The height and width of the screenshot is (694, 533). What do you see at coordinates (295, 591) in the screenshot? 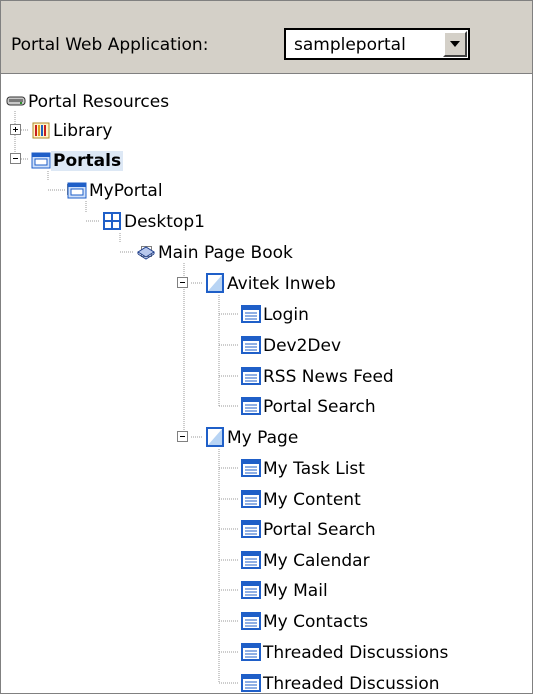
I see `tree-label: My Mail` at bounding box center [295, 591].